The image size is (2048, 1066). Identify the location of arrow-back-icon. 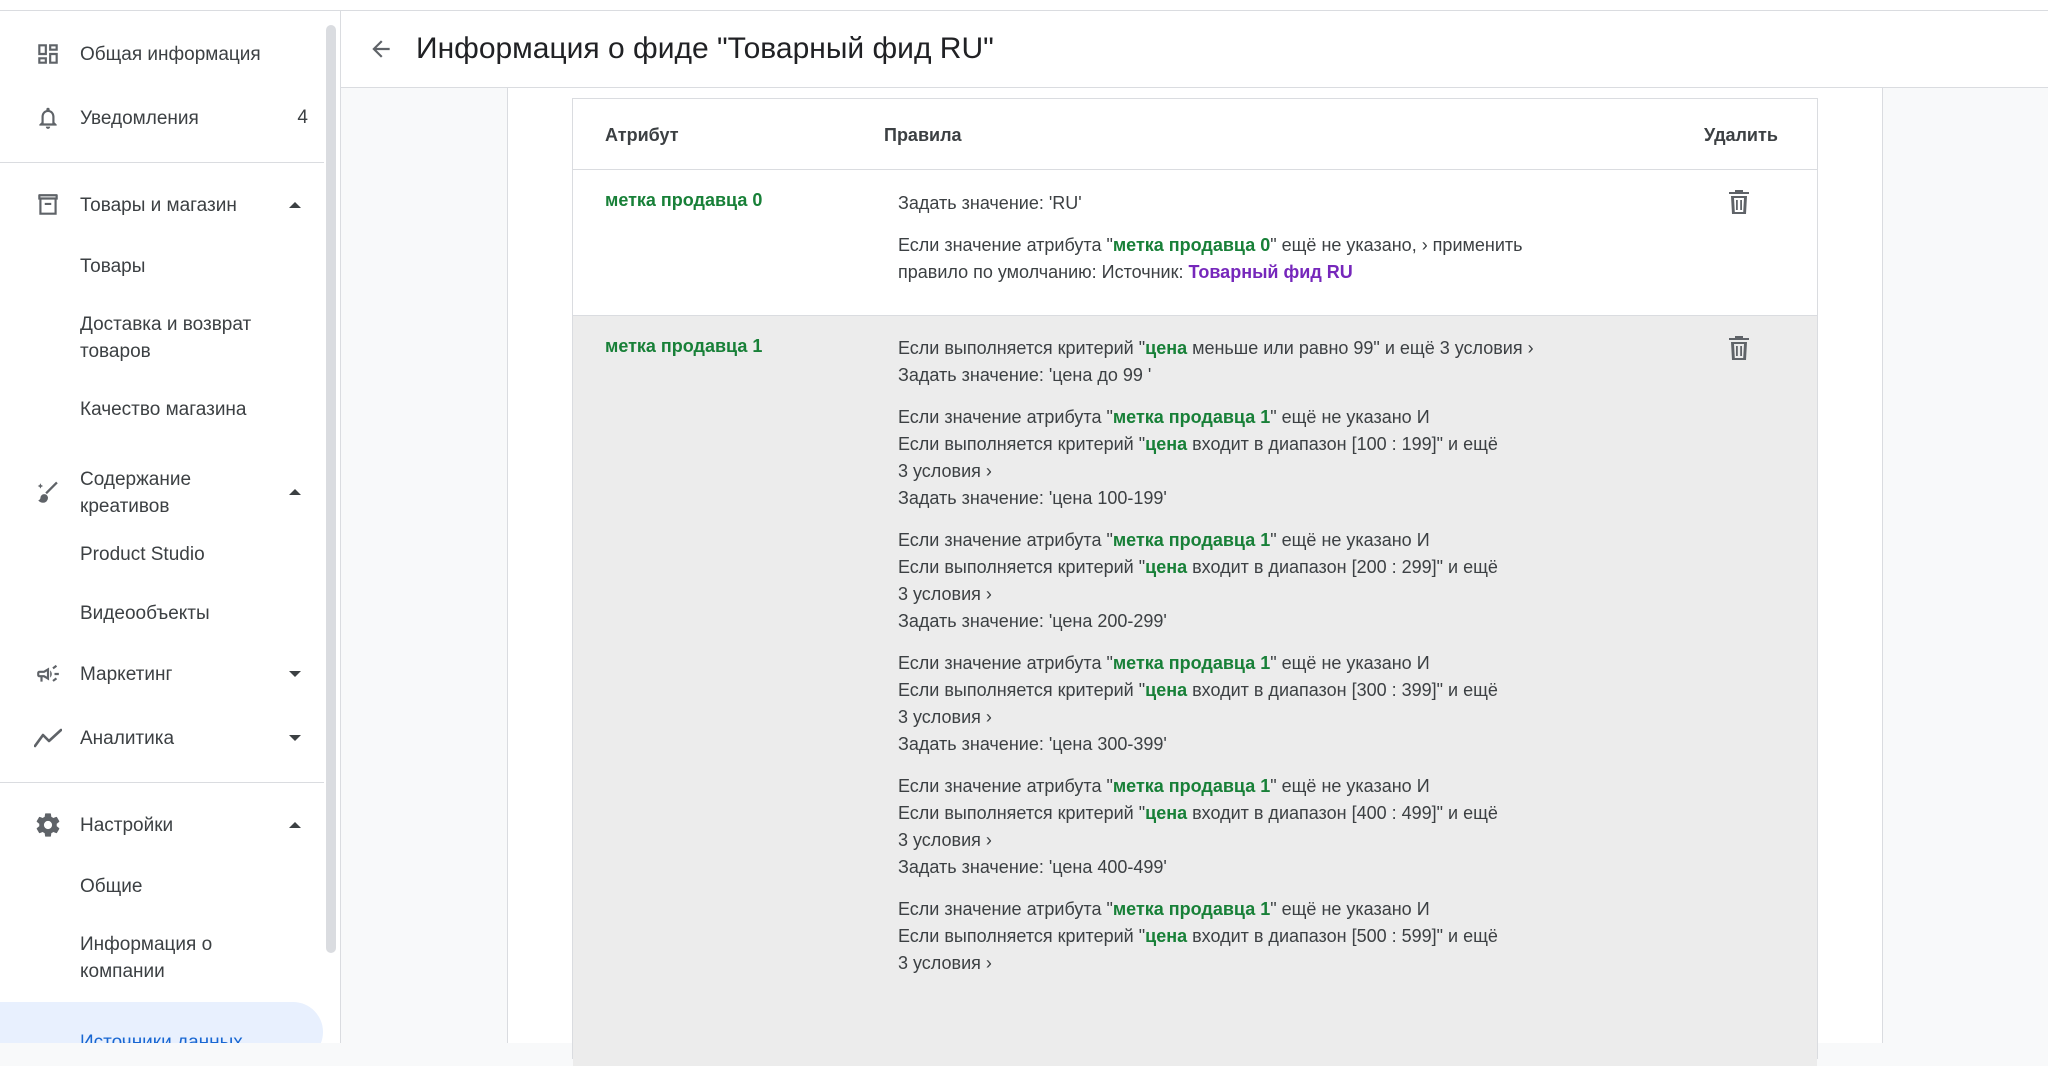
(381, 49).